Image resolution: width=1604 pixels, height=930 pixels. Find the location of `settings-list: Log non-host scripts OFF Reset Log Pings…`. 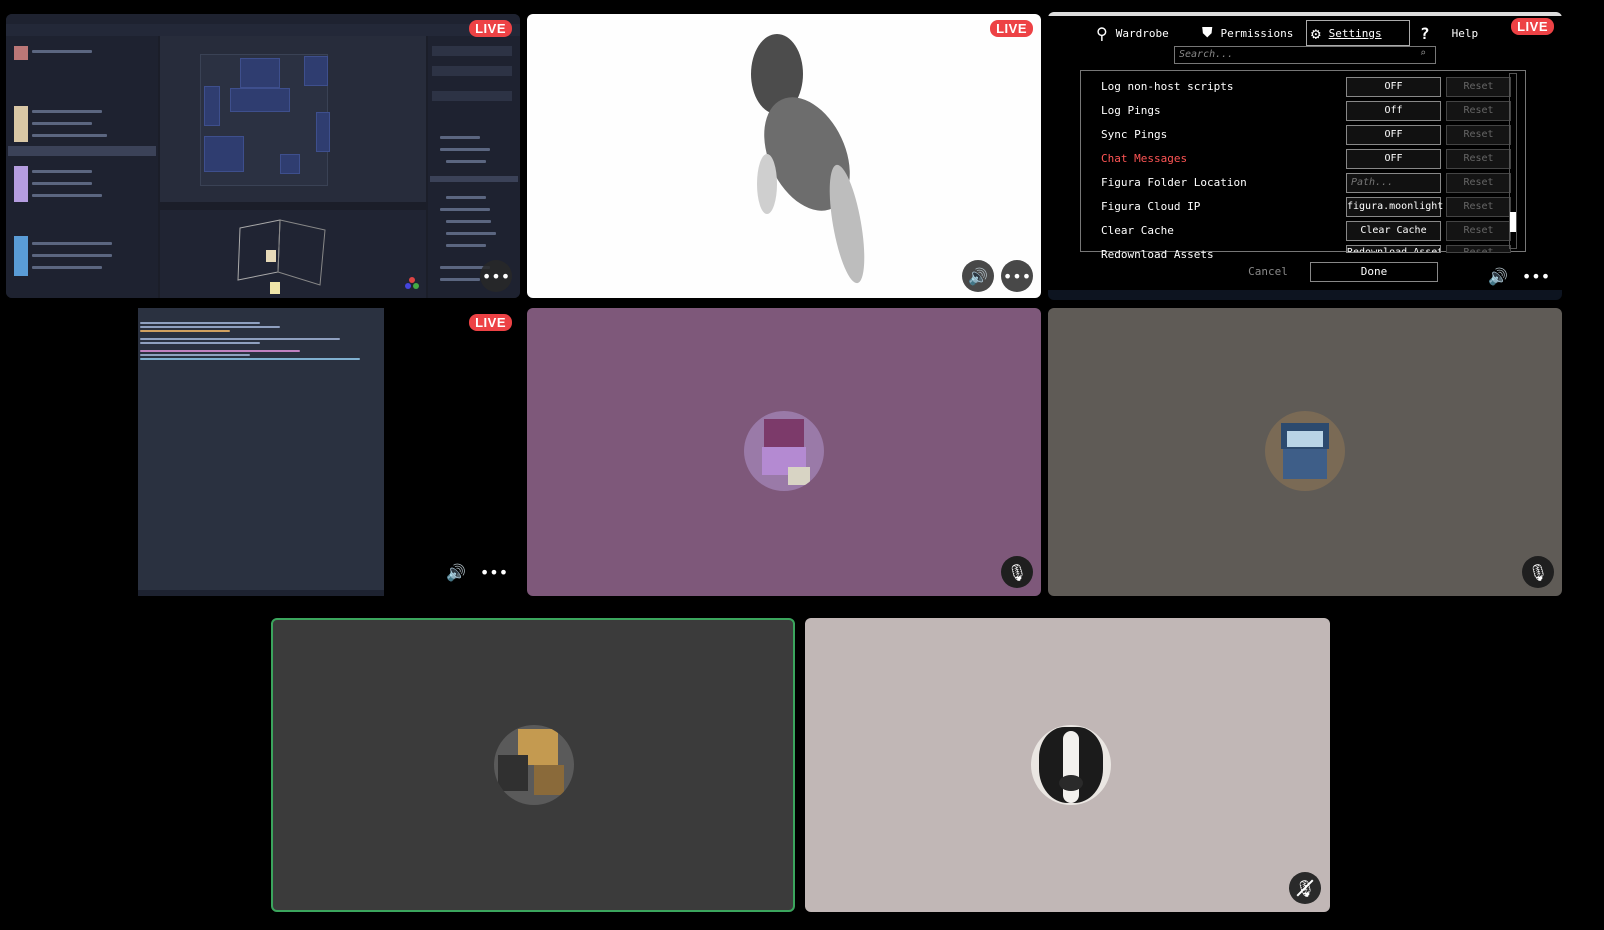

settings-list: Log non-host scripts OFF Reset Log Pings… is located at coordinates (1303, 165).